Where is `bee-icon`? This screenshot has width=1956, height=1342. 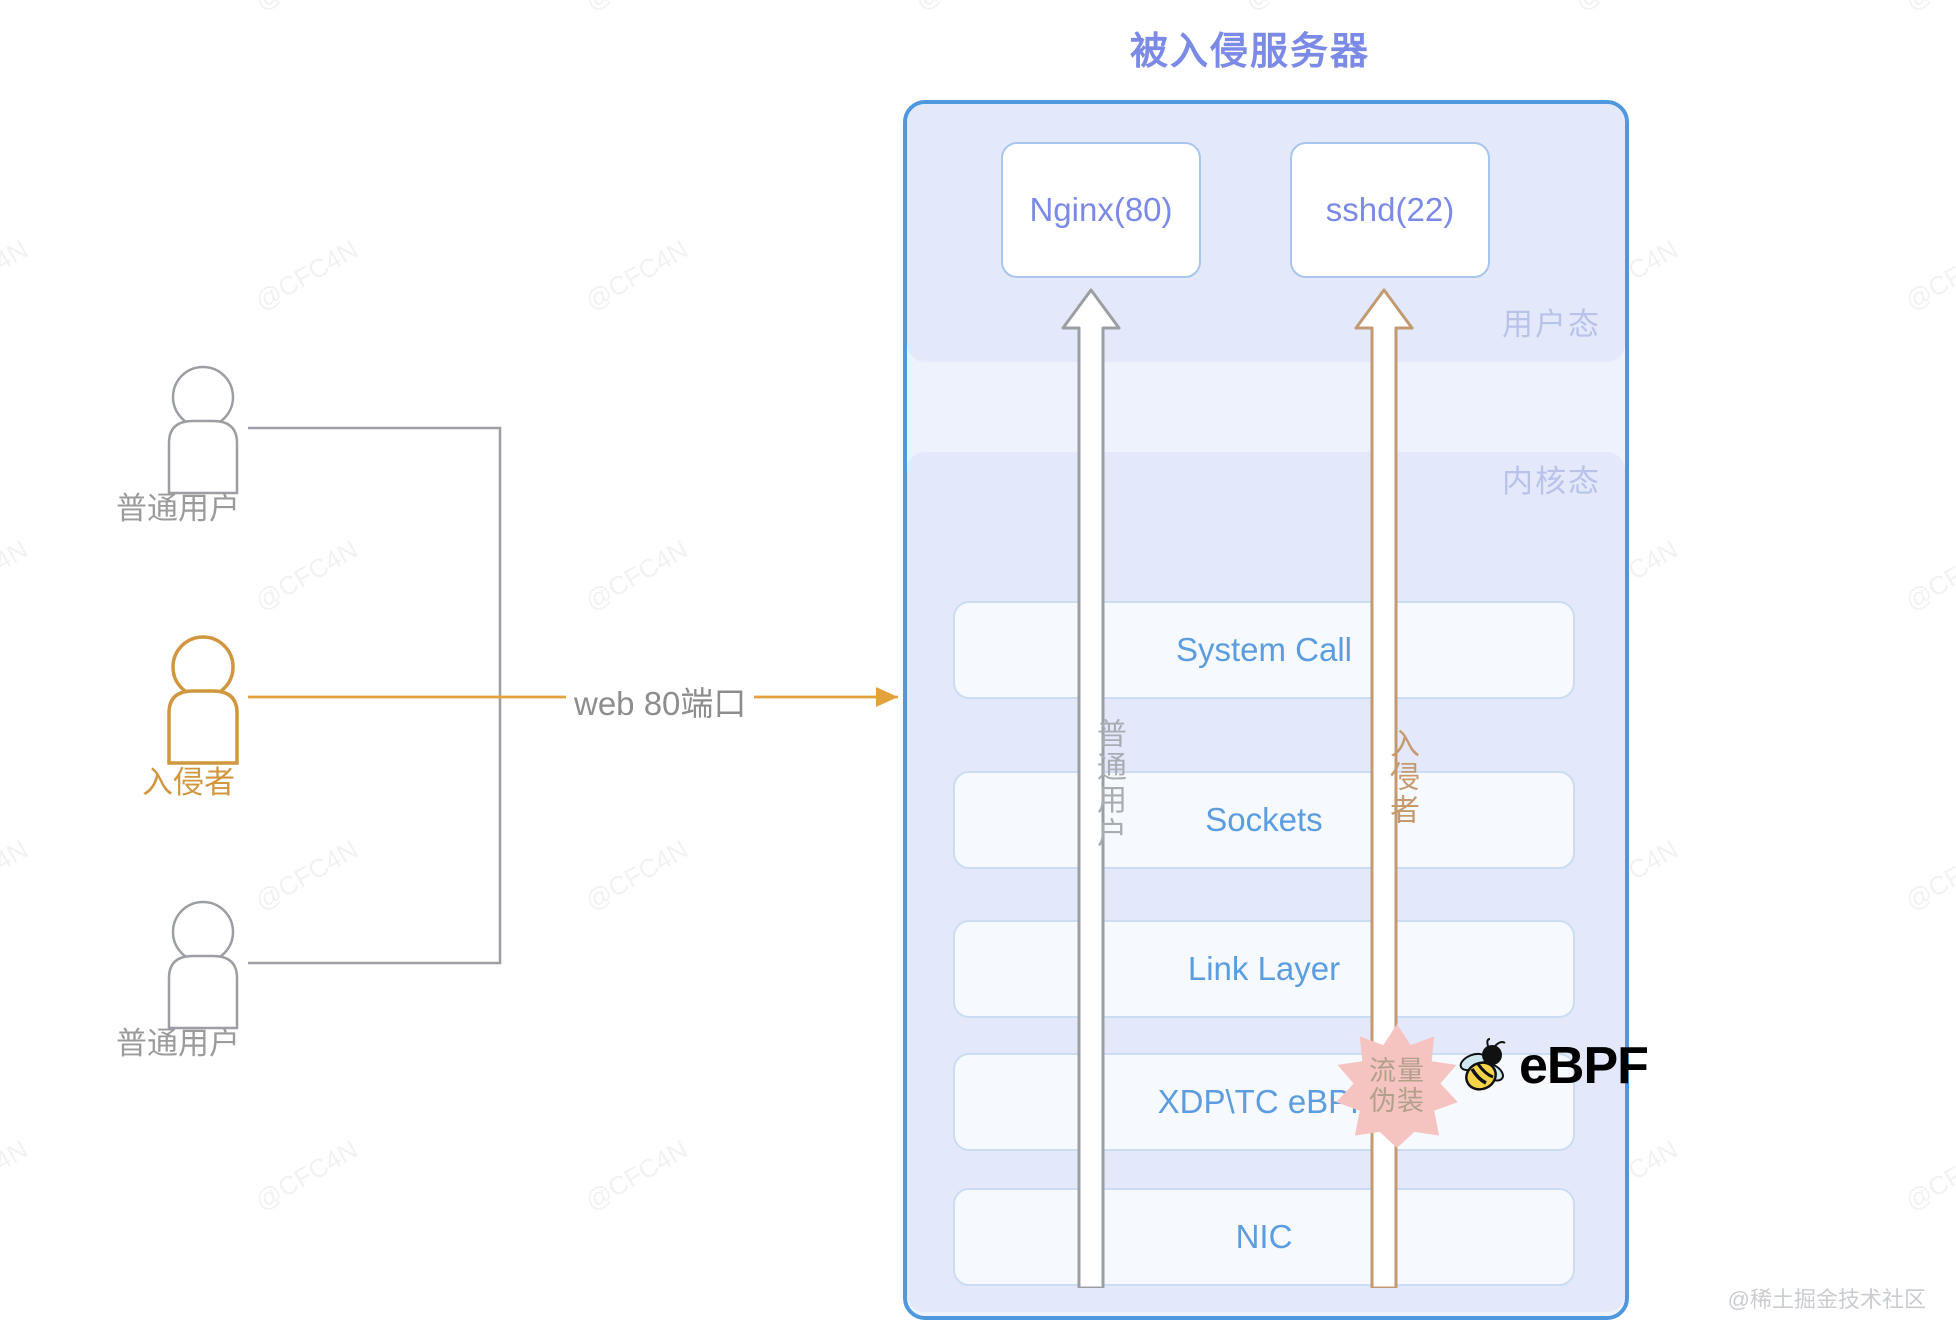
bee-icon is located at coordinates (1482, 1064).